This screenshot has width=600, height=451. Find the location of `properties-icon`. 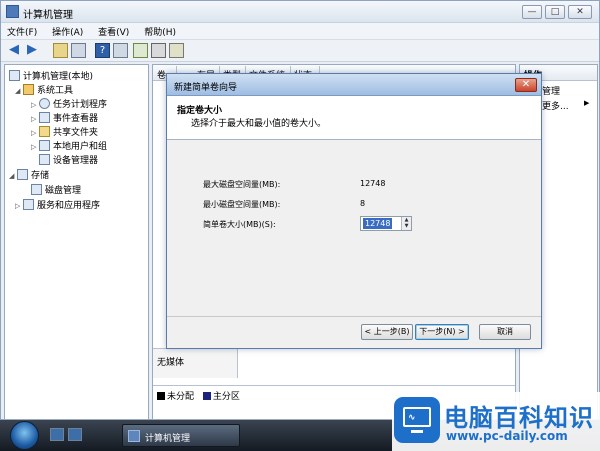

properties-icon is located at coordinates (120, 50).